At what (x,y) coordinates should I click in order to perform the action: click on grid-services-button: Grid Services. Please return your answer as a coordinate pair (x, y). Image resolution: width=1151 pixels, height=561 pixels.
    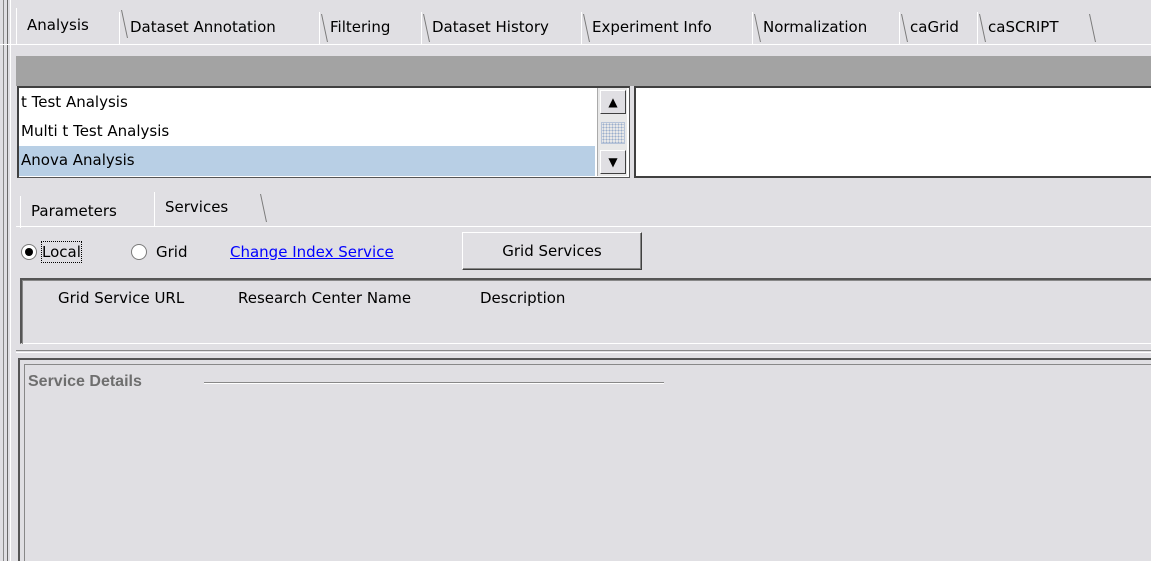
    Looking at the image, I should click on (552, 251).